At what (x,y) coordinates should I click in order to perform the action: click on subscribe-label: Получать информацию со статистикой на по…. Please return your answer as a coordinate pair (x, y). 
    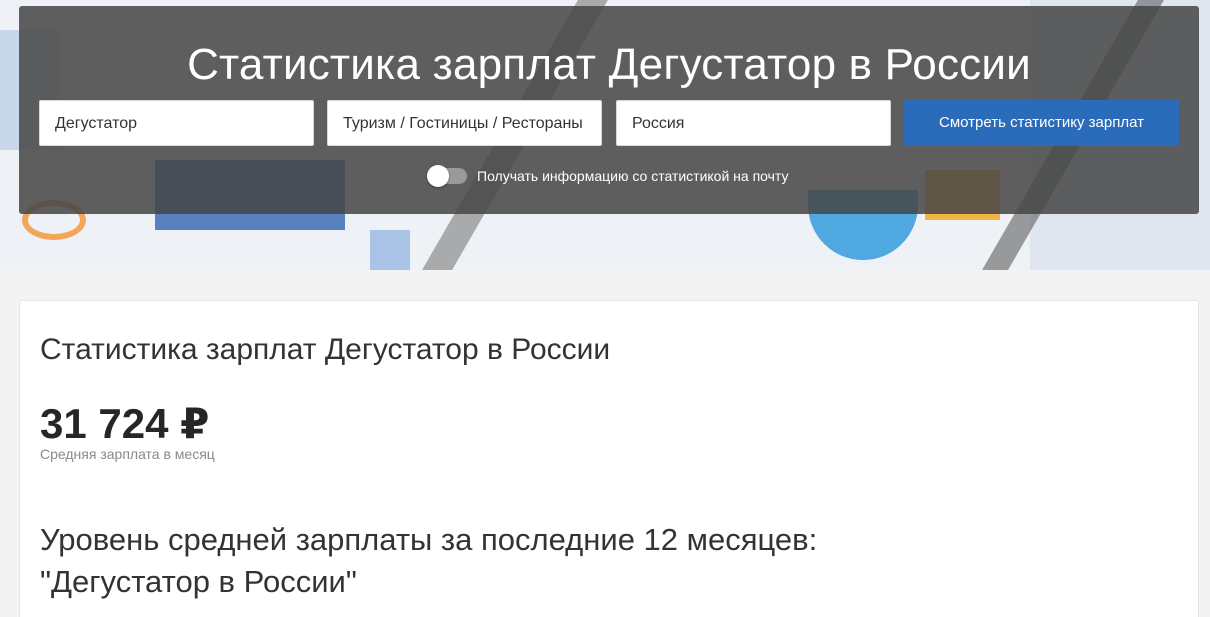
    Looking at the image, I should click on (633, 176).